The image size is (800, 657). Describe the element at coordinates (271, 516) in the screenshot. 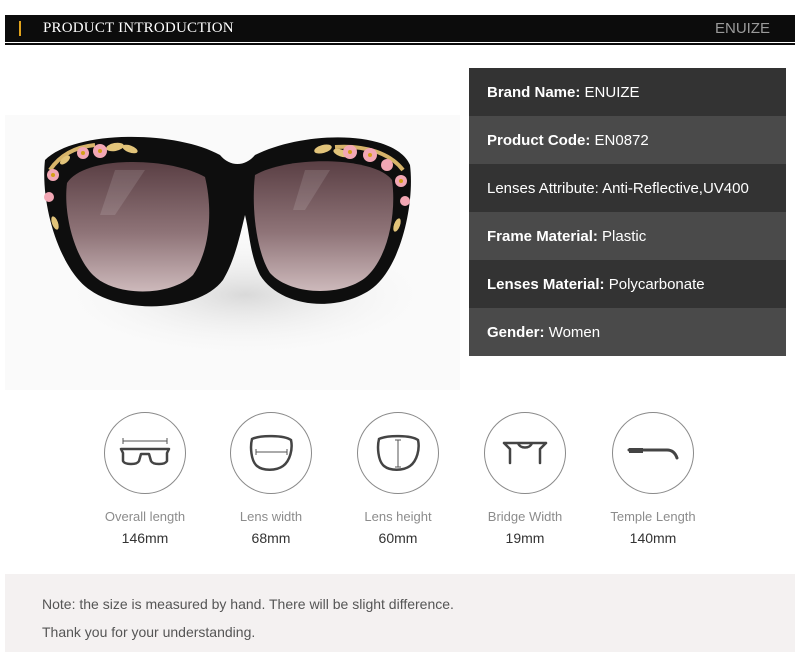

I see `measure-label: Lens width` at that location.